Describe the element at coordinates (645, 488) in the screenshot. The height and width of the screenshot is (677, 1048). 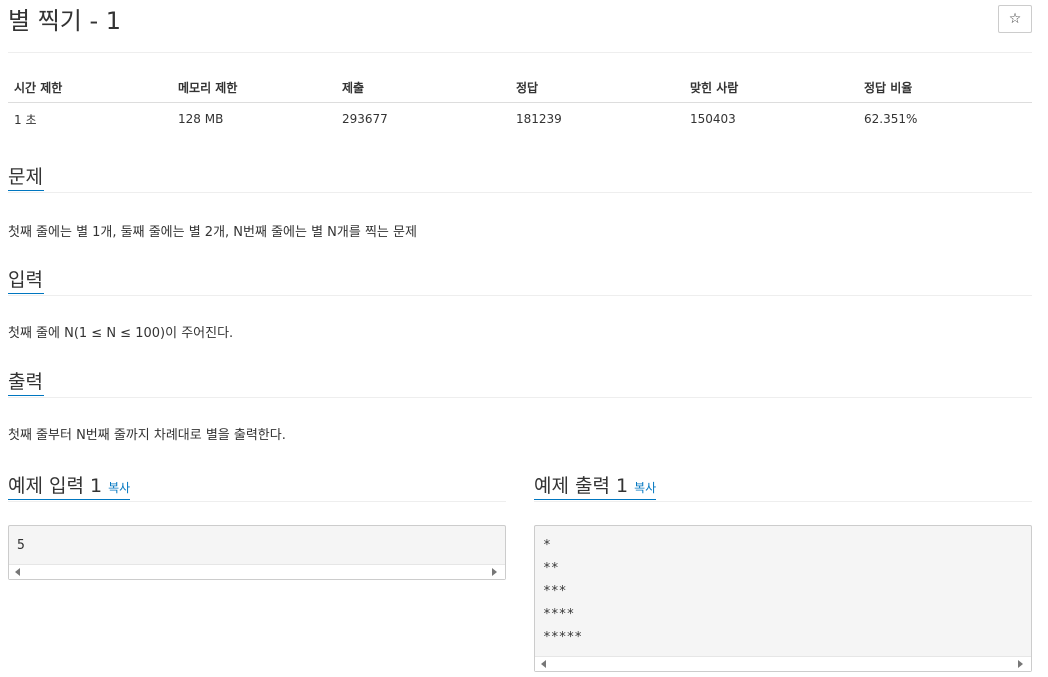
I see `copy-output-link: 복사` at that location.